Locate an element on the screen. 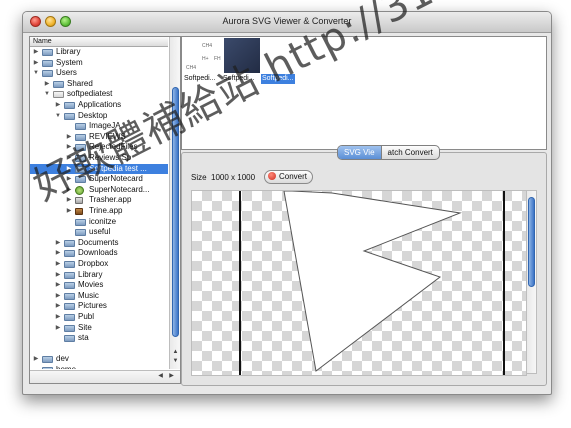 The width and height of the screenshot is (571, 428). tree-row: useful is located at coordinates (99, 232).